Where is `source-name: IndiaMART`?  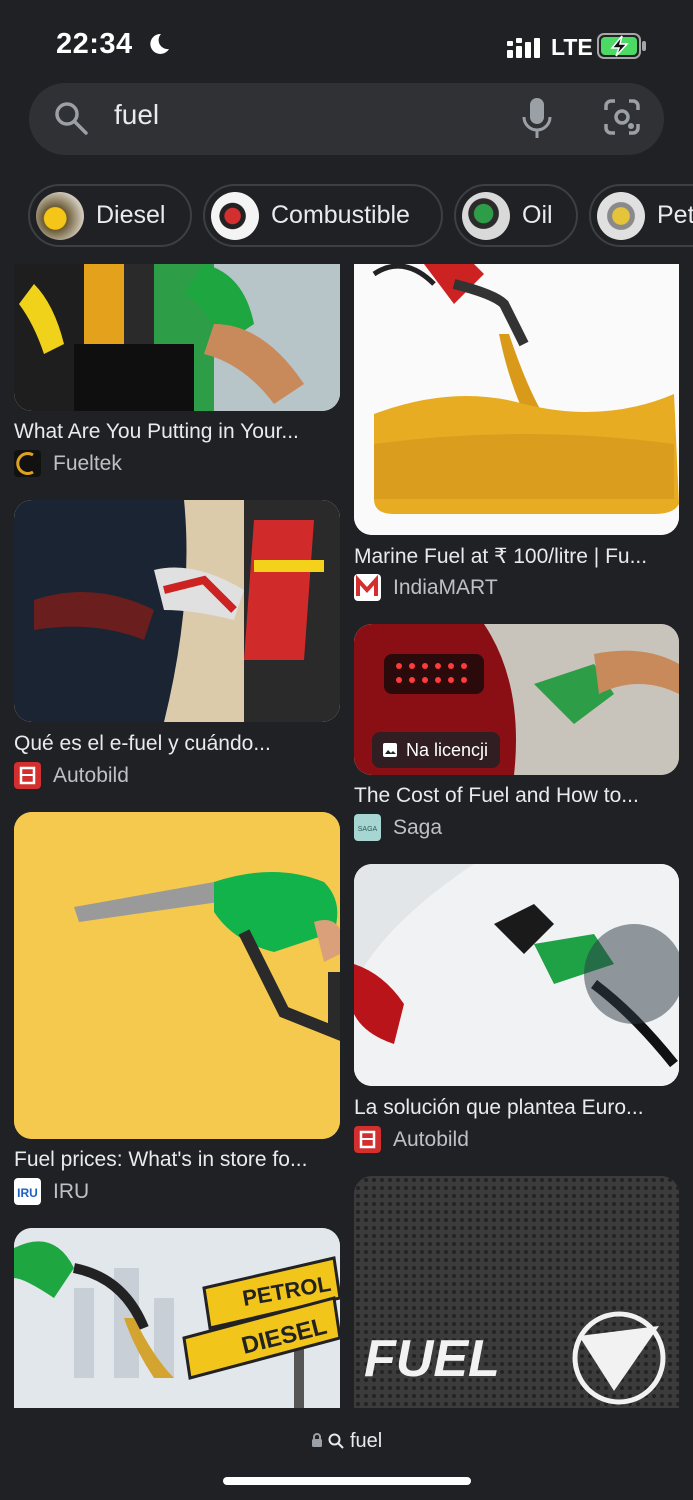
source-name: IndiaMART is located at coordinates (445, 587).